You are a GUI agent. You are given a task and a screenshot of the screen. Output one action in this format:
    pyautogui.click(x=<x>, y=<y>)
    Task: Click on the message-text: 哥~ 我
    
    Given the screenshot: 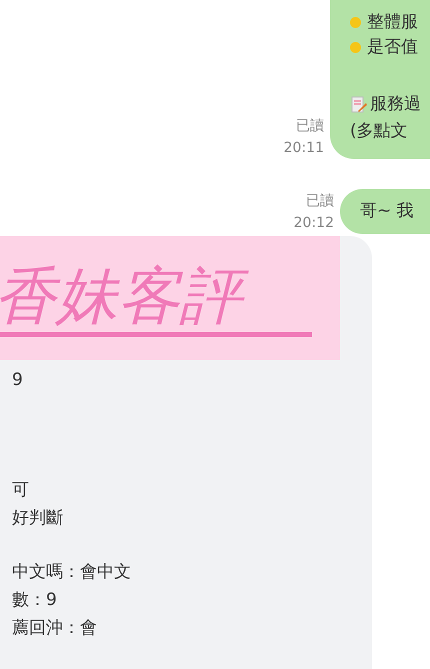 What is the action you would take?
    pyautogui.click(x=387, y=211)
    